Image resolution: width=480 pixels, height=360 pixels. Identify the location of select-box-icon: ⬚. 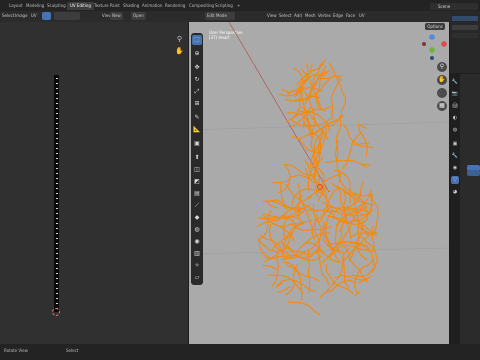
(197, 40).